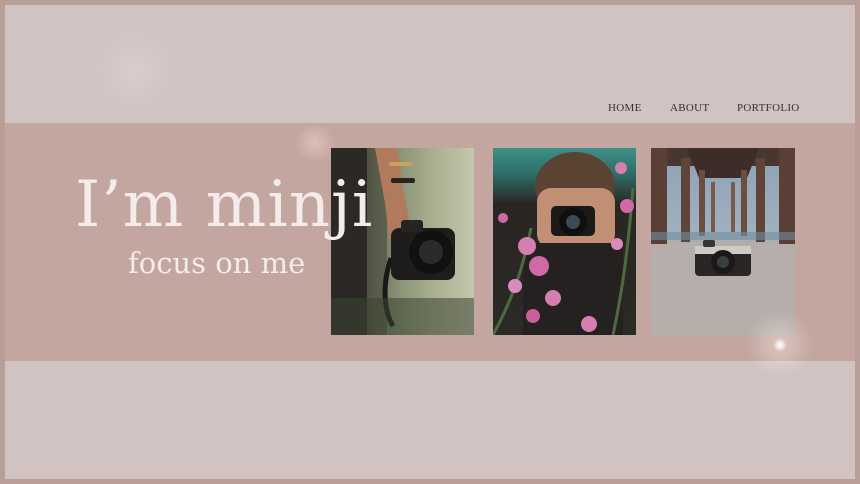  What do you see at coordinates (217, 263) in the screenshot?
I see `hero-subtitle: focus on me` at bounding box center [217, 263].